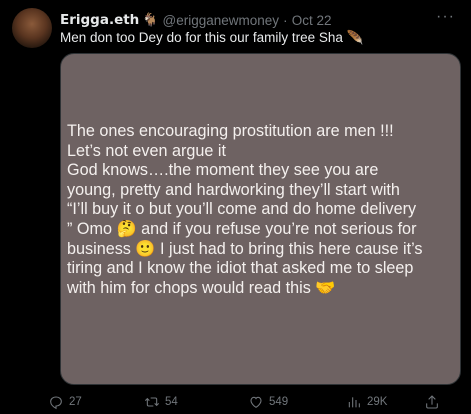 The image size is (471, 414). Describe the element at coordinates (32, 28) in the screenshot. I see `author-avatar` at that location.